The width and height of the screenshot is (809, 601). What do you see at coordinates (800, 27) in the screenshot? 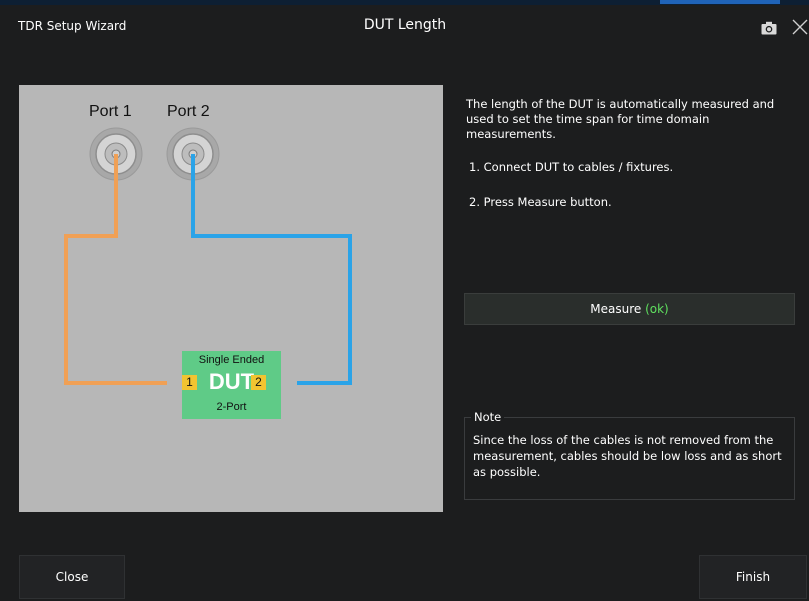
I see `close-x-icon` at bounding box center [800, 27].